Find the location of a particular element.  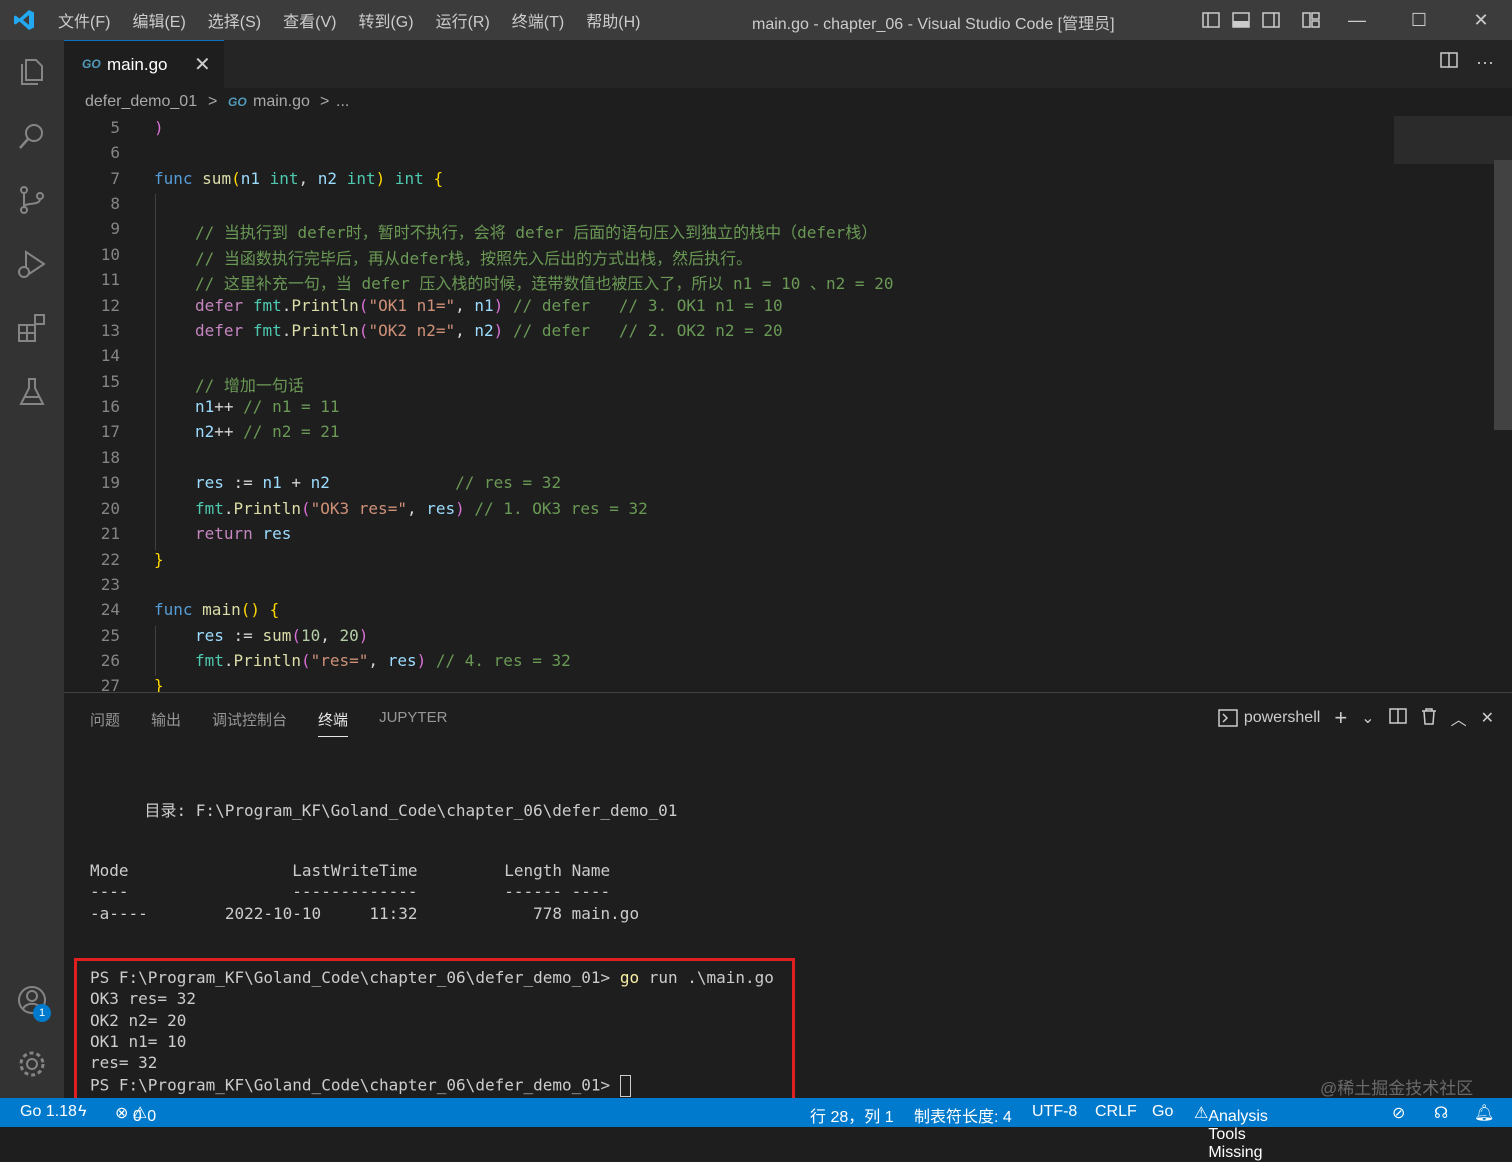

terminal-line: ---- ------------- ------ ---- is located at coordinates (350, 891).